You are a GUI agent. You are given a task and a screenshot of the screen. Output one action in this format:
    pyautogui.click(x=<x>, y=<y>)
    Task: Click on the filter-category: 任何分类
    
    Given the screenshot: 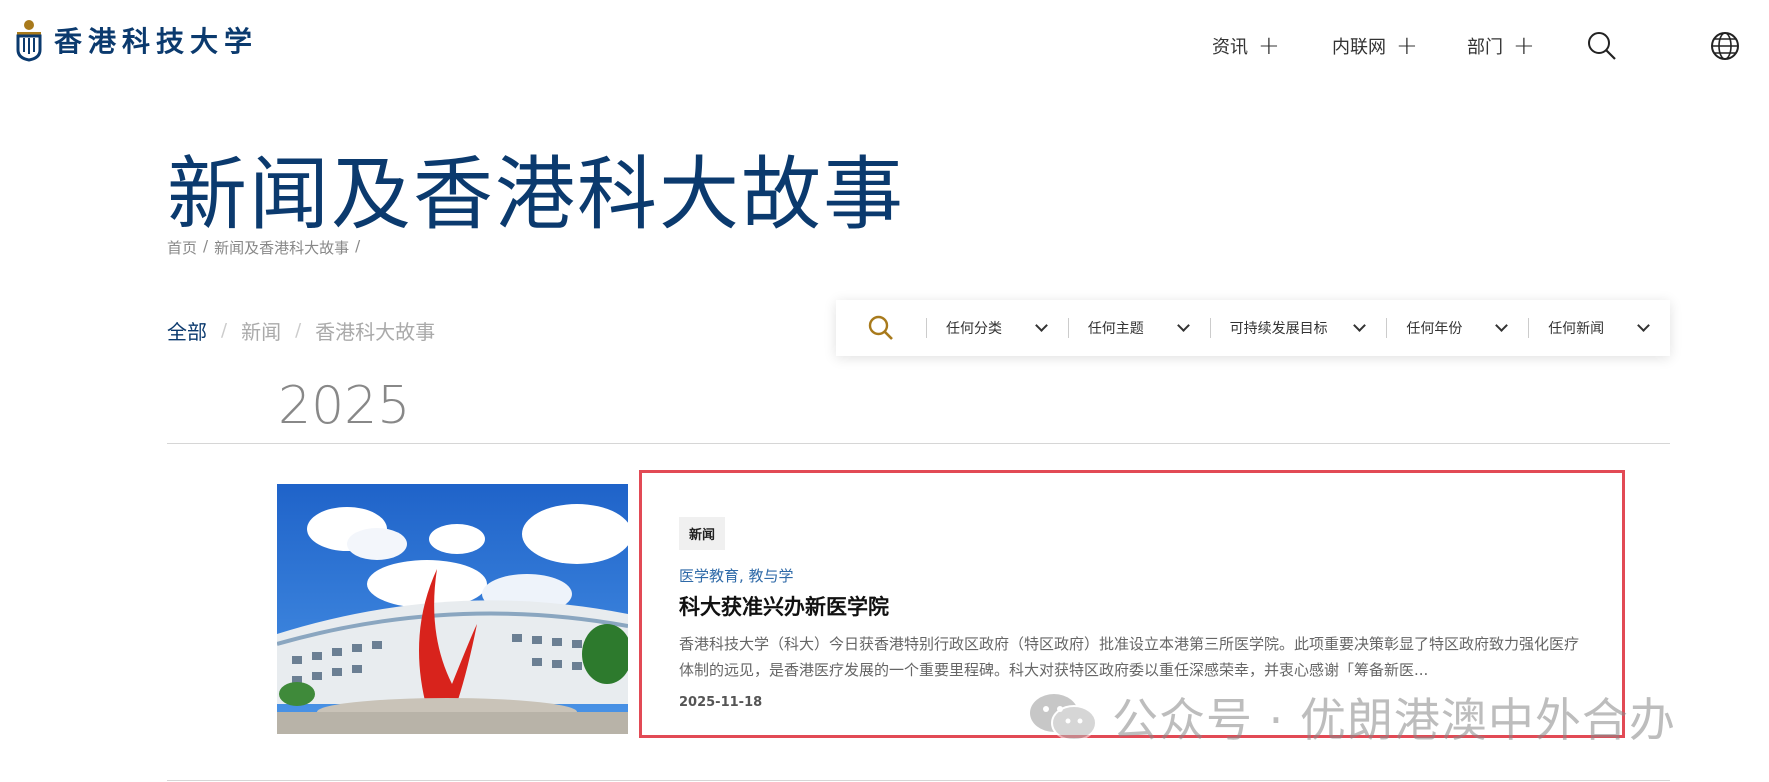 What is the action you would take?
    pyautogui.click(x=997, y=328)
    